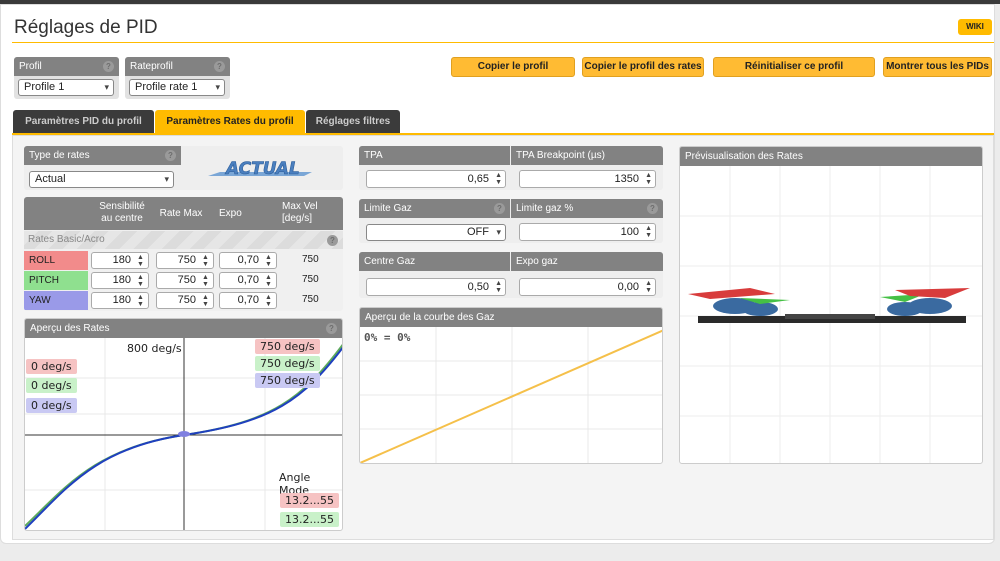  I want to click on throttle-limit-pct-label: Limite gaz %, so click(545, 208).